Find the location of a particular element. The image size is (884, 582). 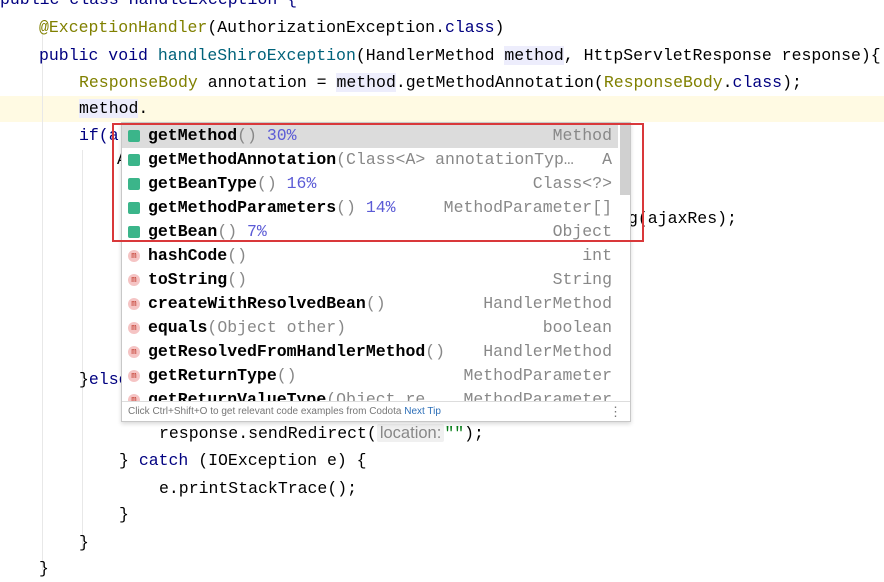

more-options-icon: ⋮ is located at coordinates (615, 411).